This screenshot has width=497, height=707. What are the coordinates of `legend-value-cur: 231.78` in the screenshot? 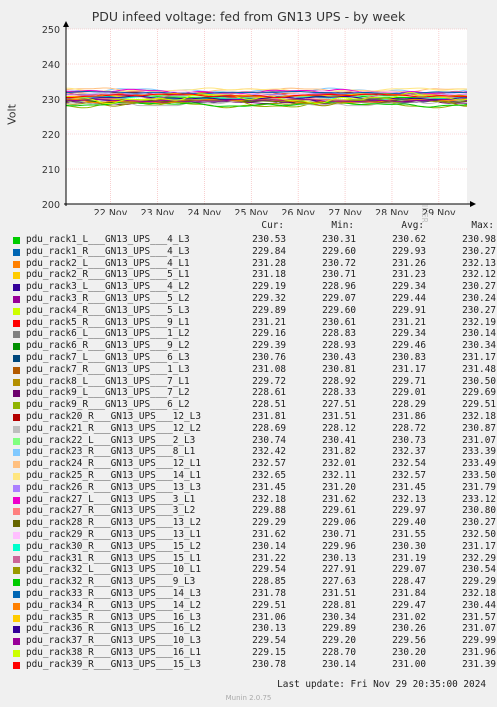 It's located at (269, 593).